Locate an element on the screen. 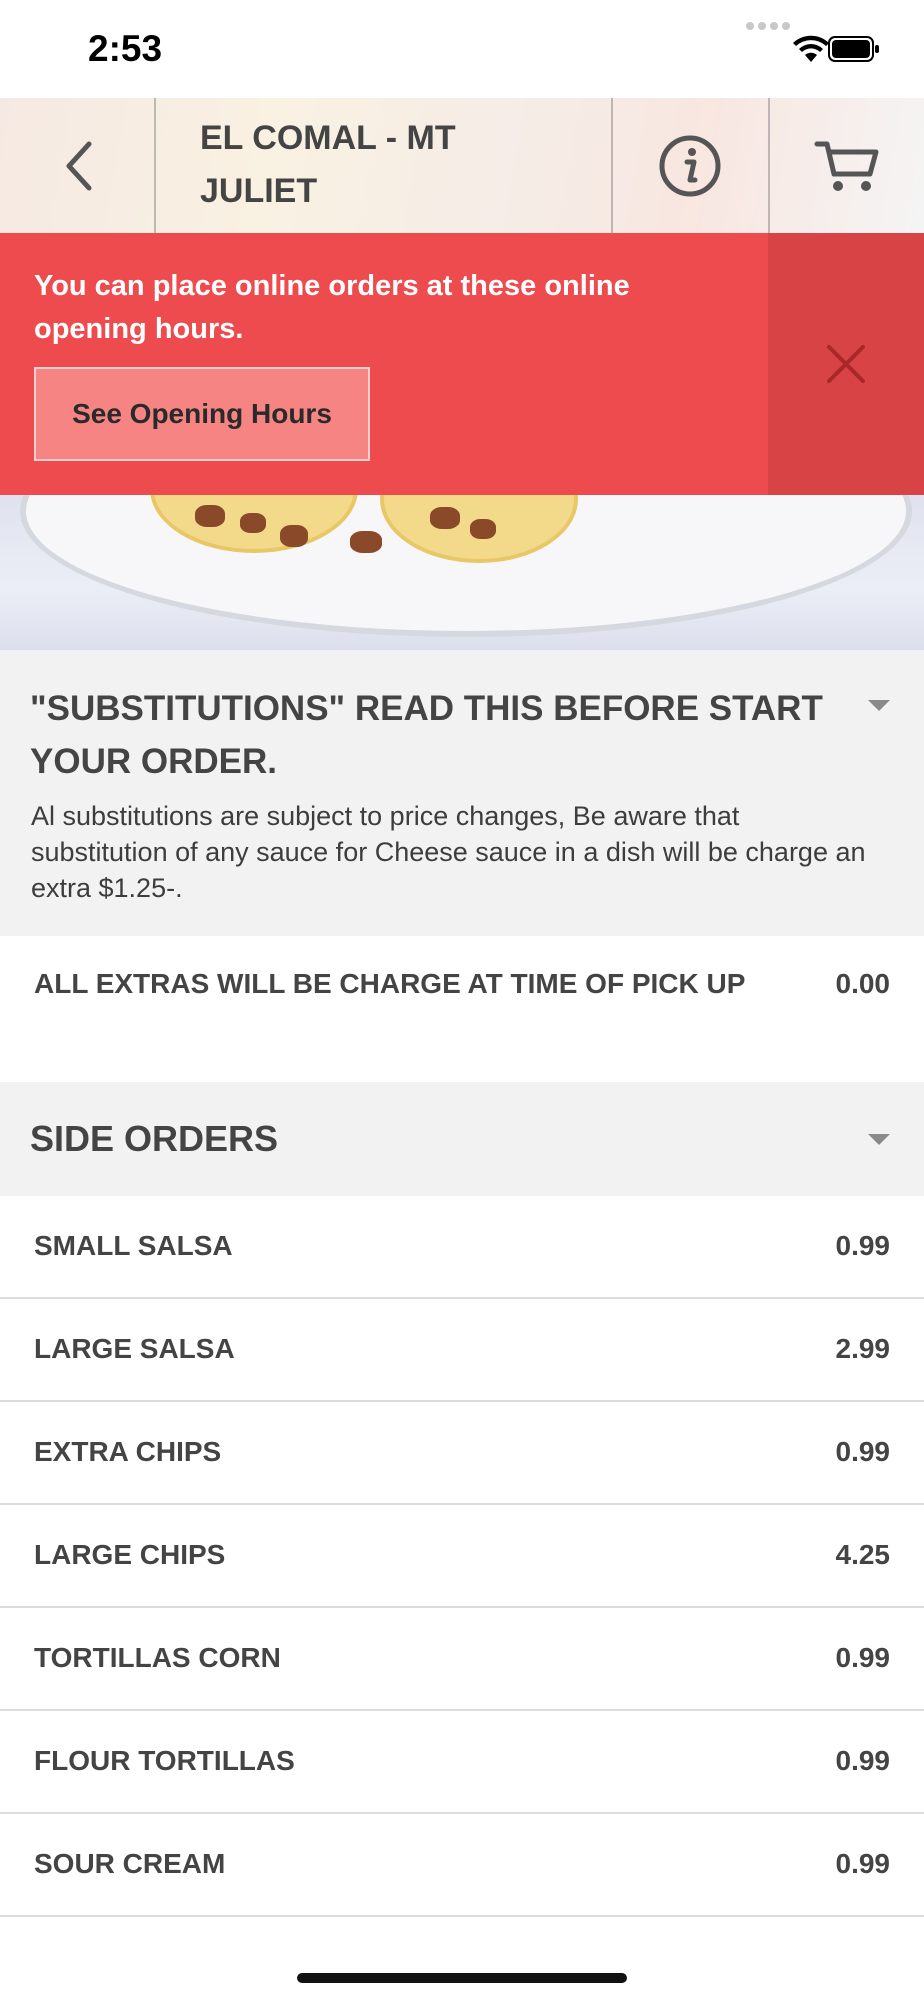 The height and width of the screenshot is (2000, 924). menu-item-name: TORTILLAS CORN is located at coordinates (157, 1657).